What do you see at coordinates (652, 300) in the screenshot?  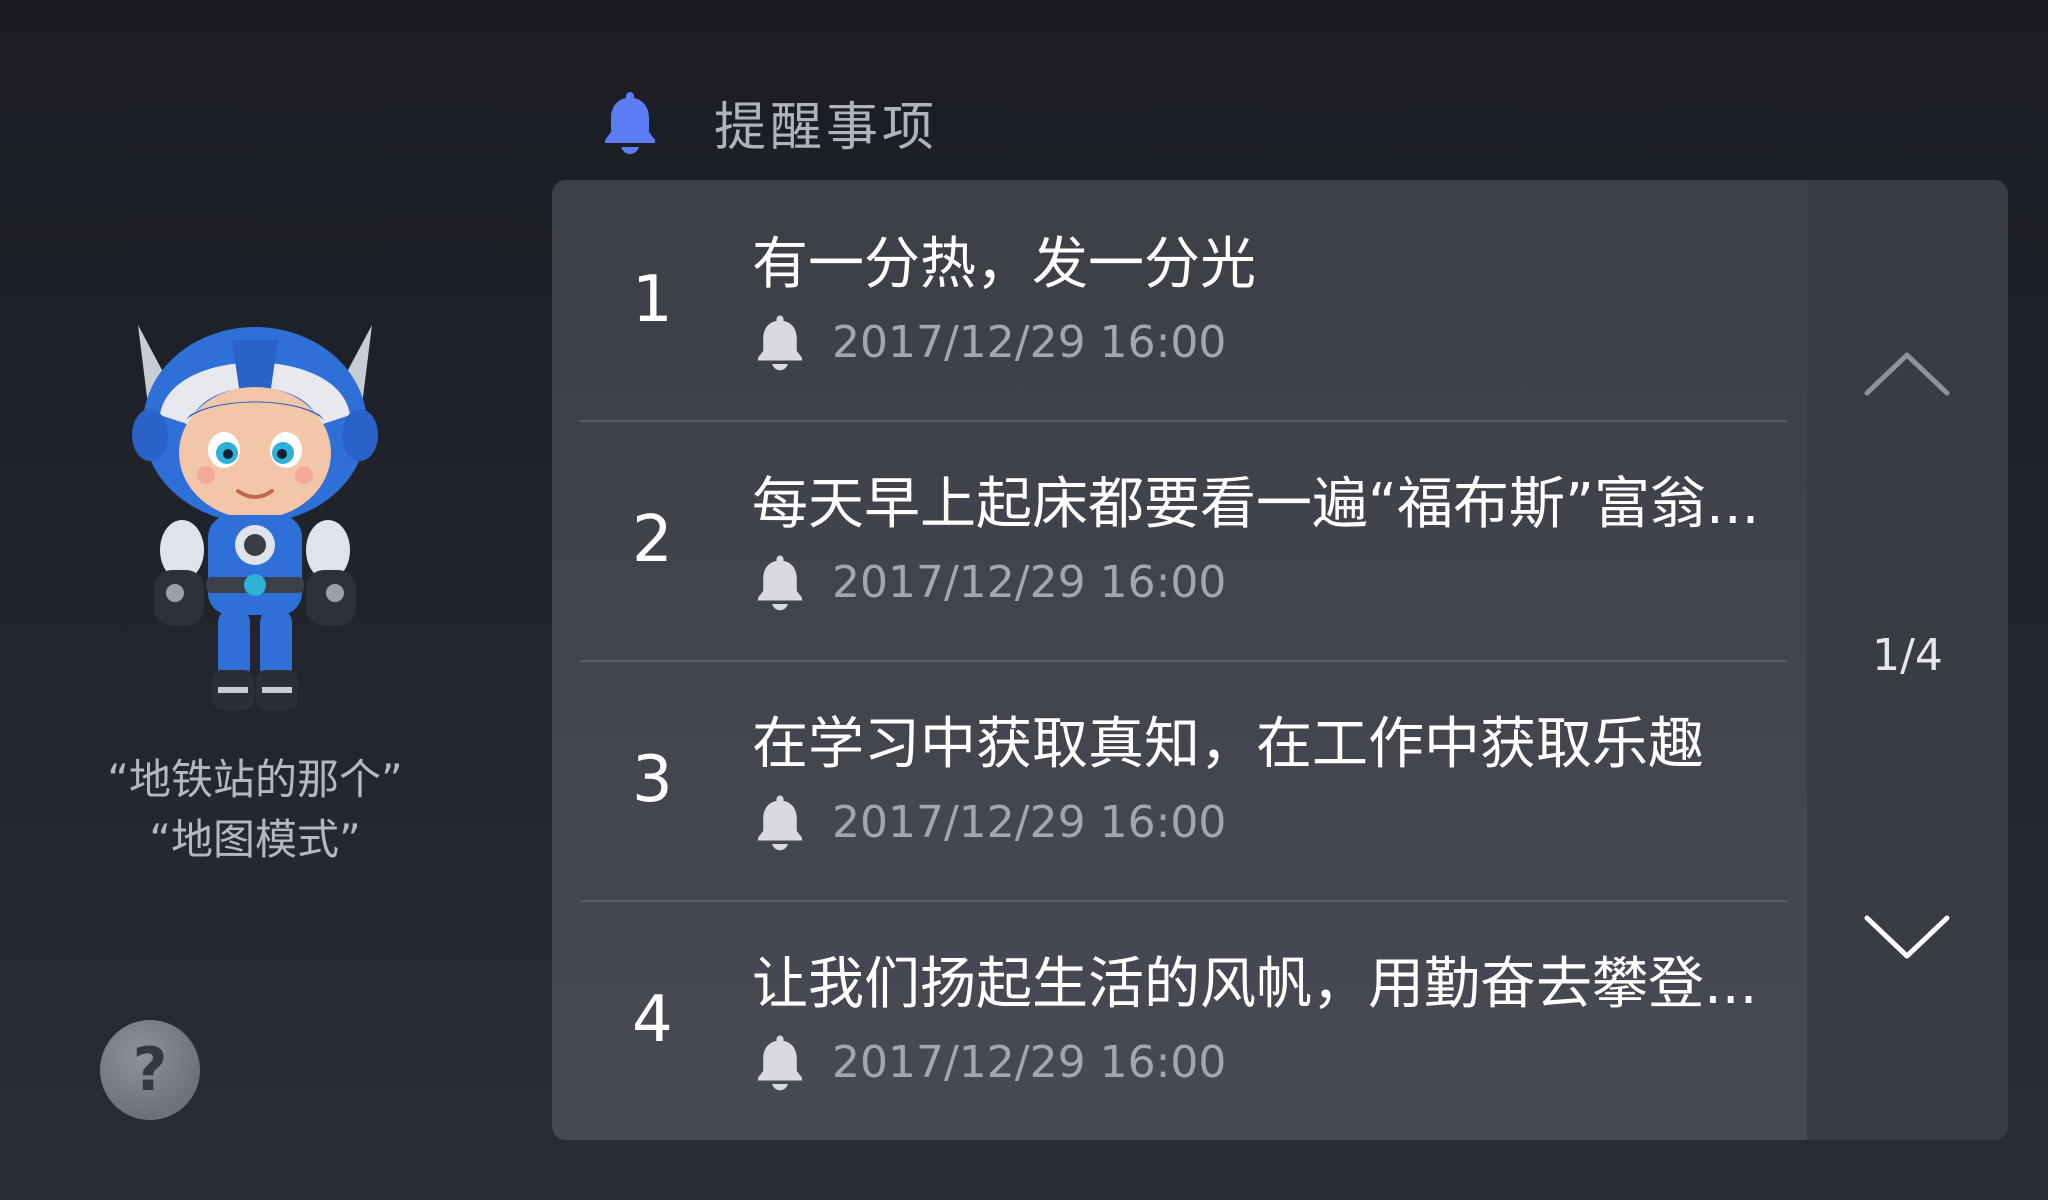 I see `reminder-index: 1` at bounding box center [652, 300].